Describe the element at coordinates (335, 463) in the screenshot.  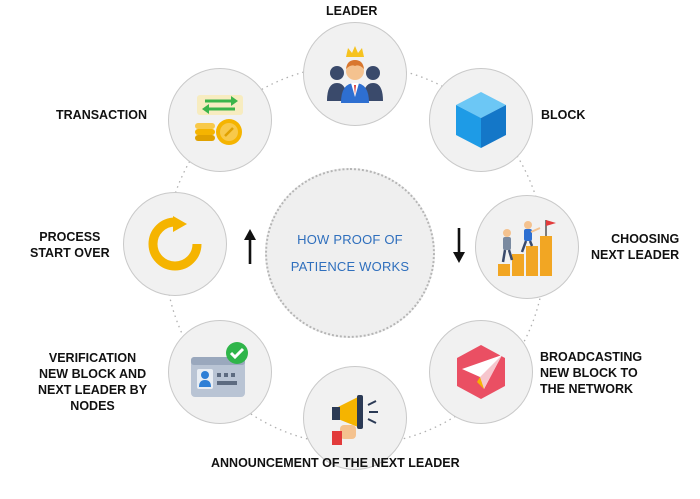
I see `label-announcement: ANNOUNCEMENT OF THE NEXT LEADER` at that location.